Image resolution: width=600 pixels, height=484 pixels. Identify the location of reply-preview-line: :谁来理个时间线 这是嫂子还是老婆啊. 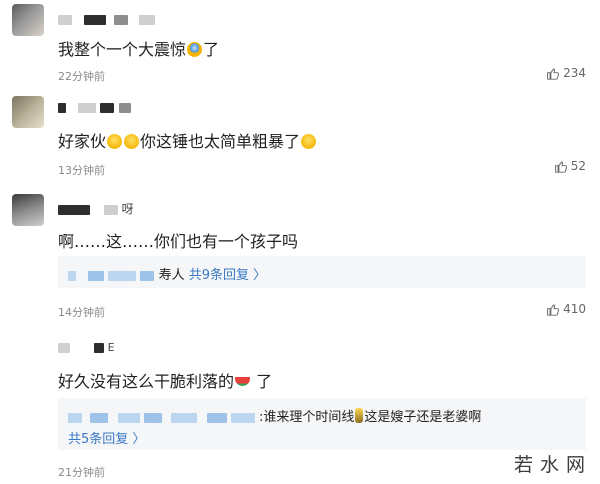
(274, 415).